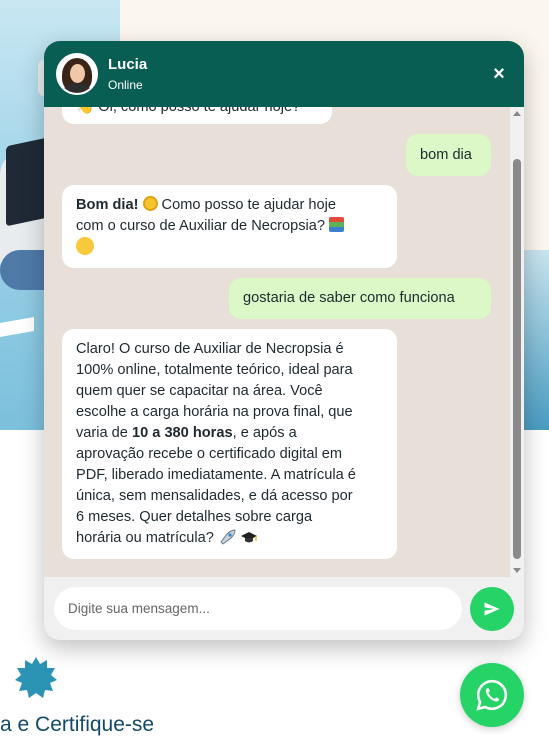 The image size is (549, 749). I want to click on whatsapp-icon, so click(492, 695).